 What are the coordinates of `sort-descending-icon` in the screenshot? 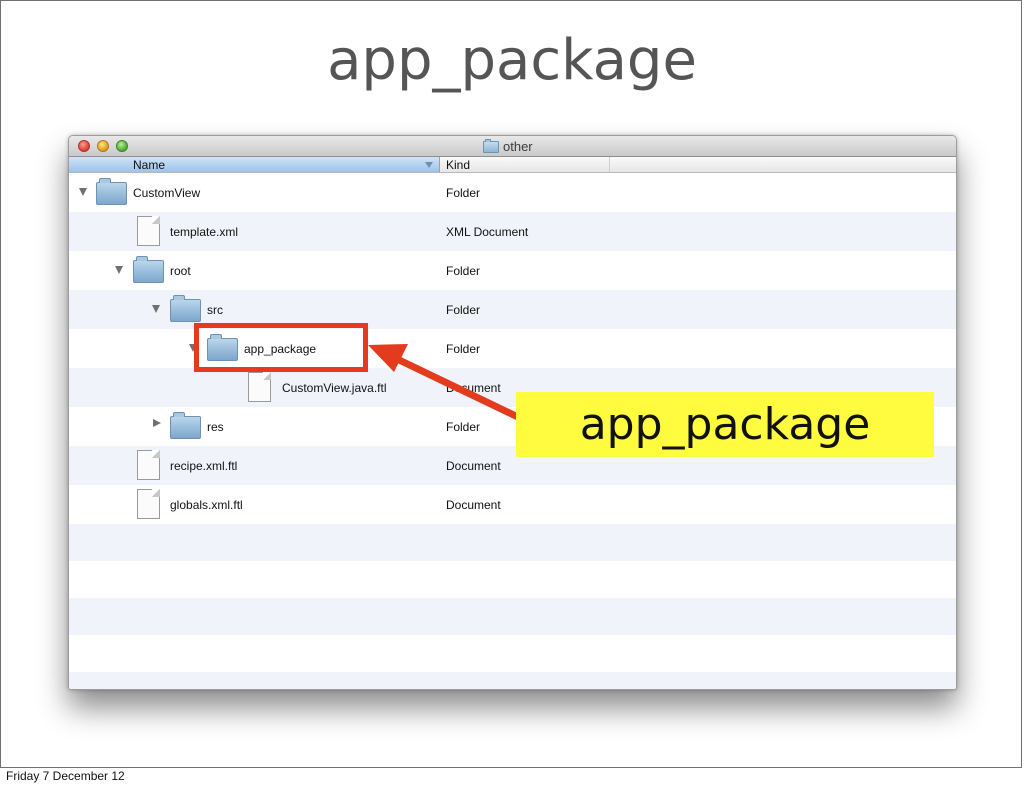 It's located at (429, 165).